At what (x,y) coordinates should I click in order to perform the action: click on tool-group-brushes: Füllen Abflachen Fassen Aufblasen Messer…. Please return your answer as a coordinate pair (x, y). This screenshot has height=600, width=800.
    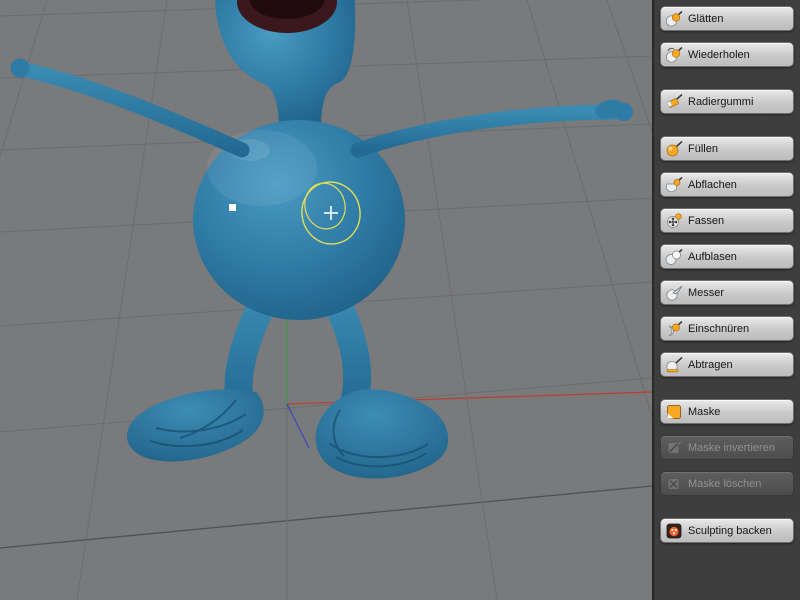
    Looking at the image, I should click on (727, 256).